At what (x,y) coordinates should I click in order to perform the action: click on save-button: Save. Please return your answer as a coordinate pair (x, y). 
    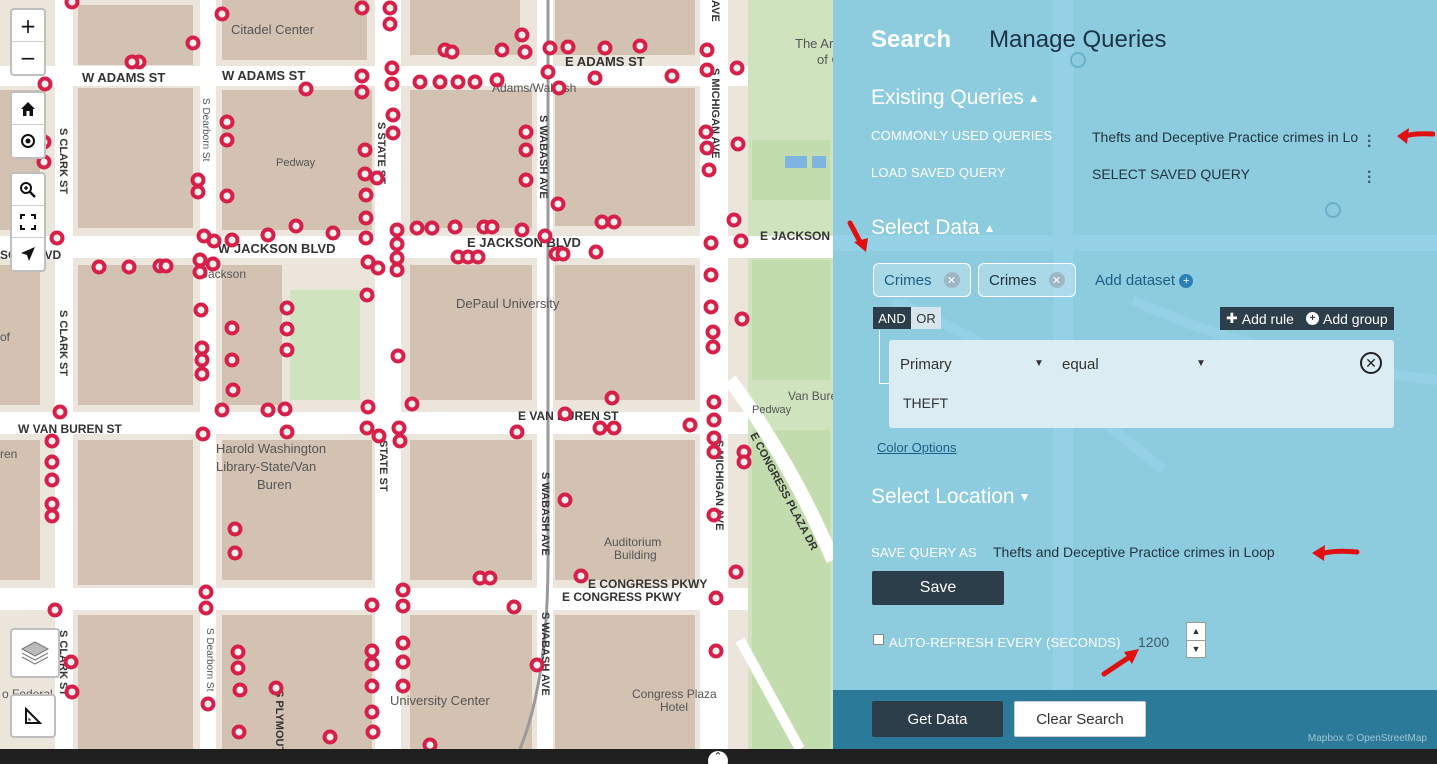
    Looking at the image, I should click on (938, 588).